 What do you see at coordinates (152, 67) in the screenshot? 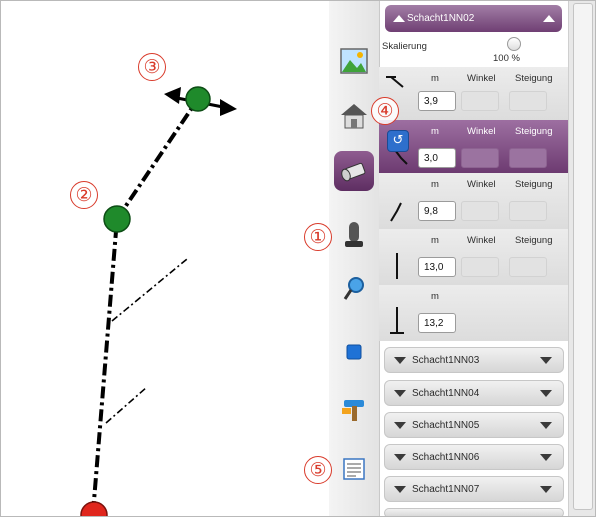
I see `callout-3: ③` at bounding box center [152, 67].